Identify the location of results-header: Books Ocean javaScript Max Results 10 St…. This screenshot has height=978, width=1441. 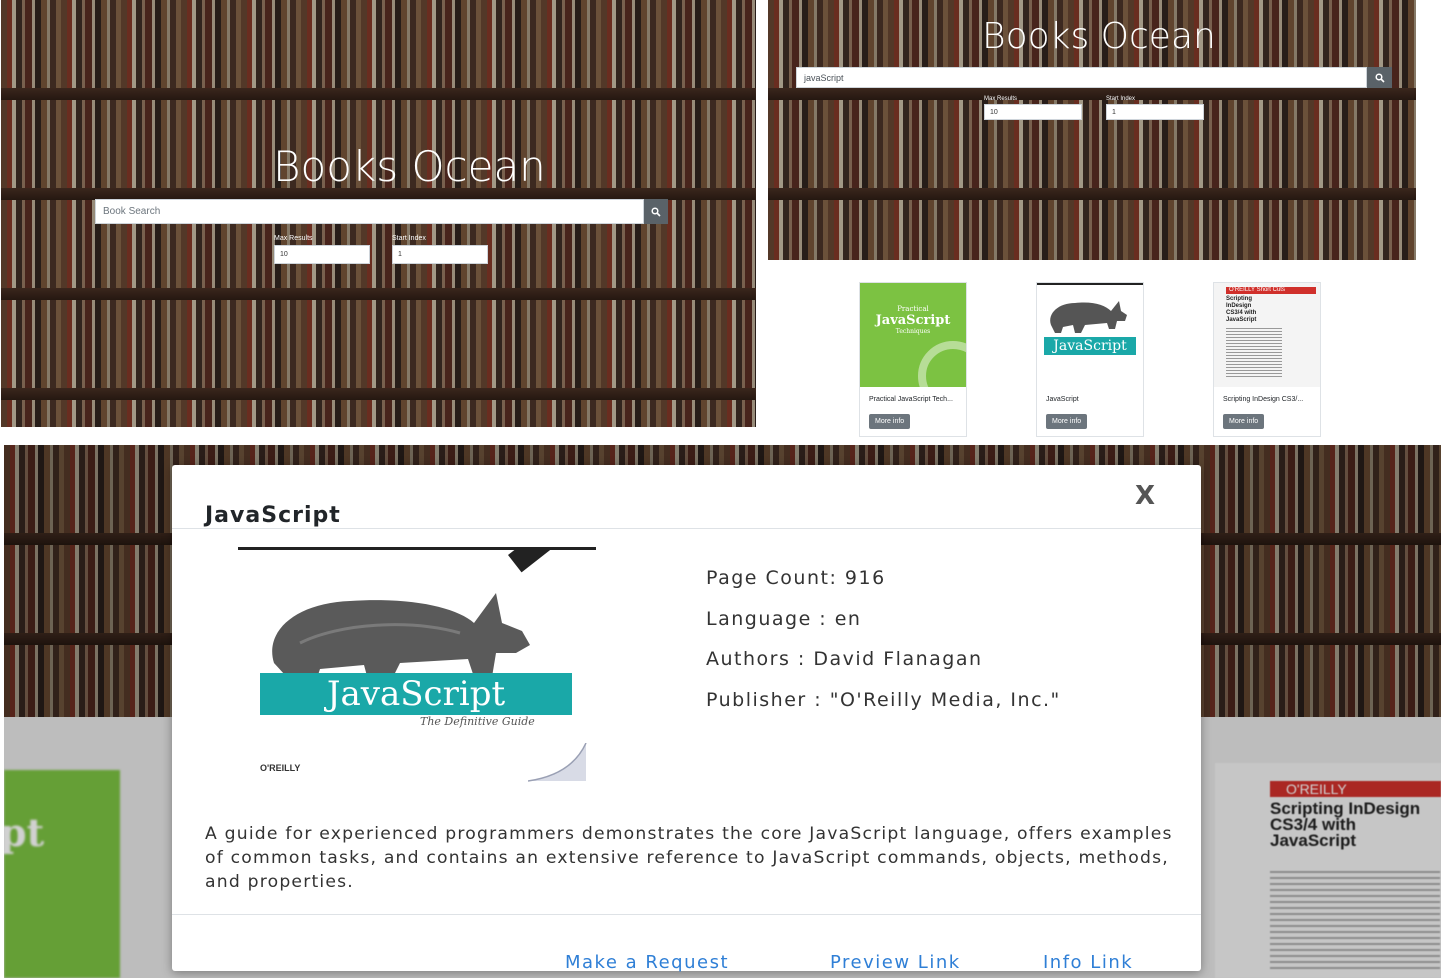
(1092, 130).